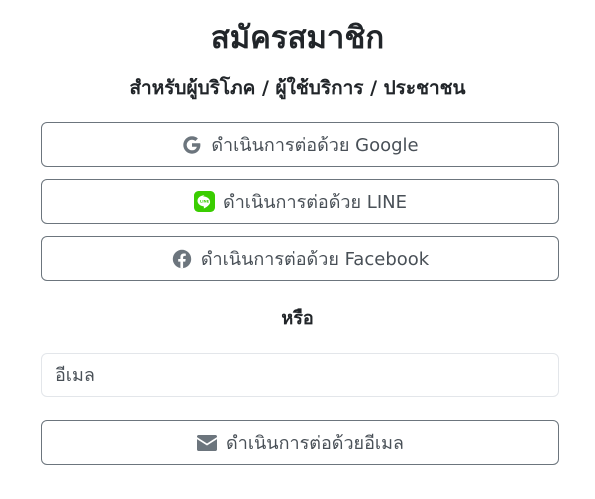 Image resolution: width=595 pixels, height=499 pixels. Describe the element at coordinates (297, 88) in the screenshot. I see `page-subtitle: สำหรับผู้บริโภค / ผู้ใช้บริการ / ประชาชน` at that location.